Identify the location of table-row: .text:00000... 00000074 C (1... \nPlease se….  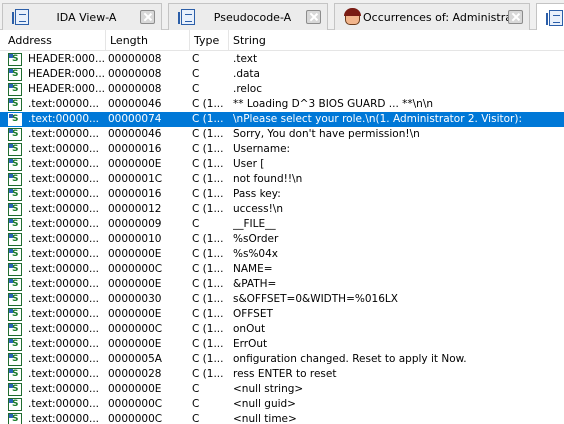
(282, 119).